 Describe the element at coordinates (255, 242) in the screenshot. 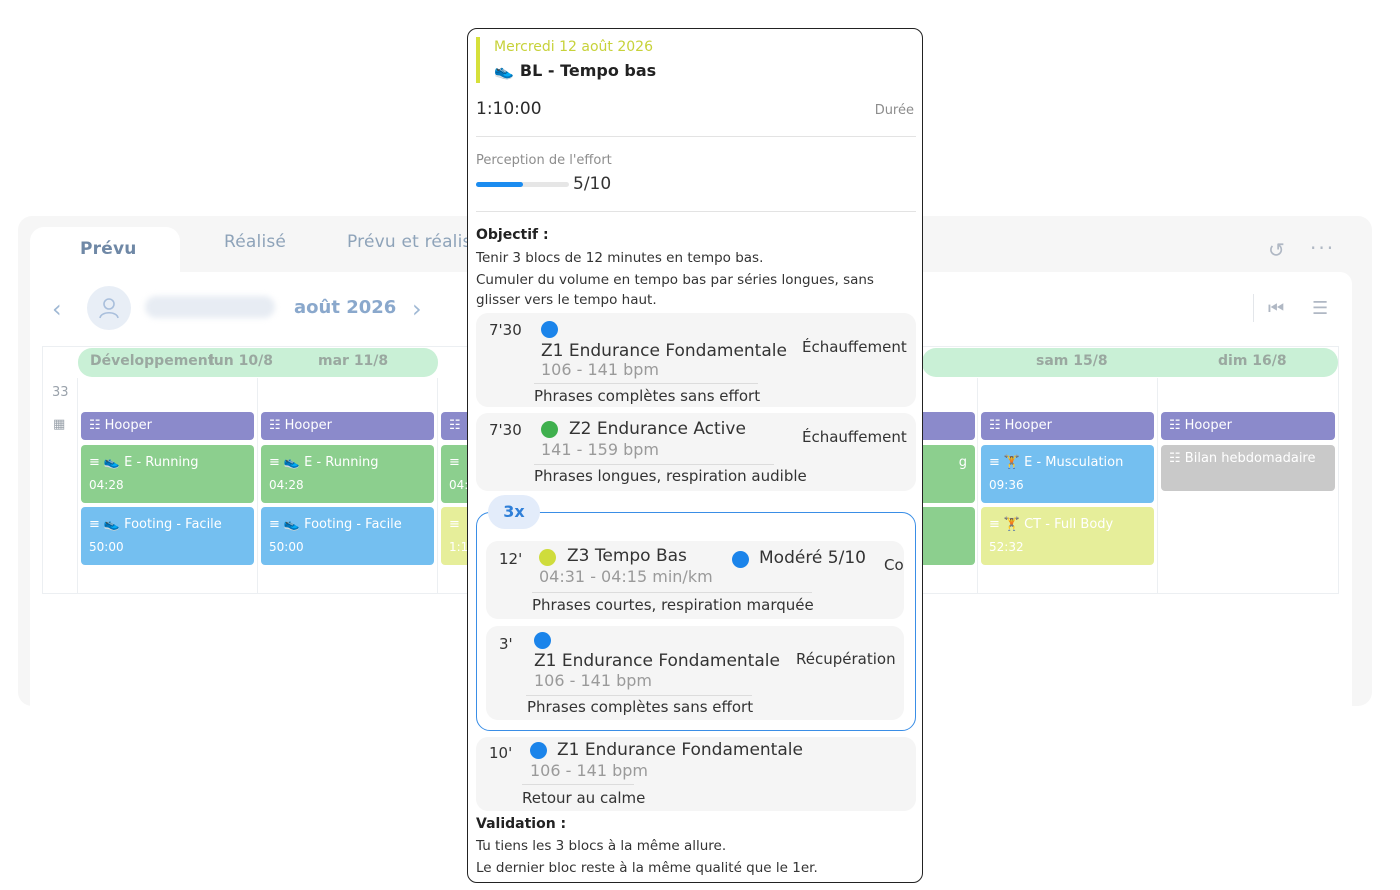

I see `tab-done: Réalisé` at that location.